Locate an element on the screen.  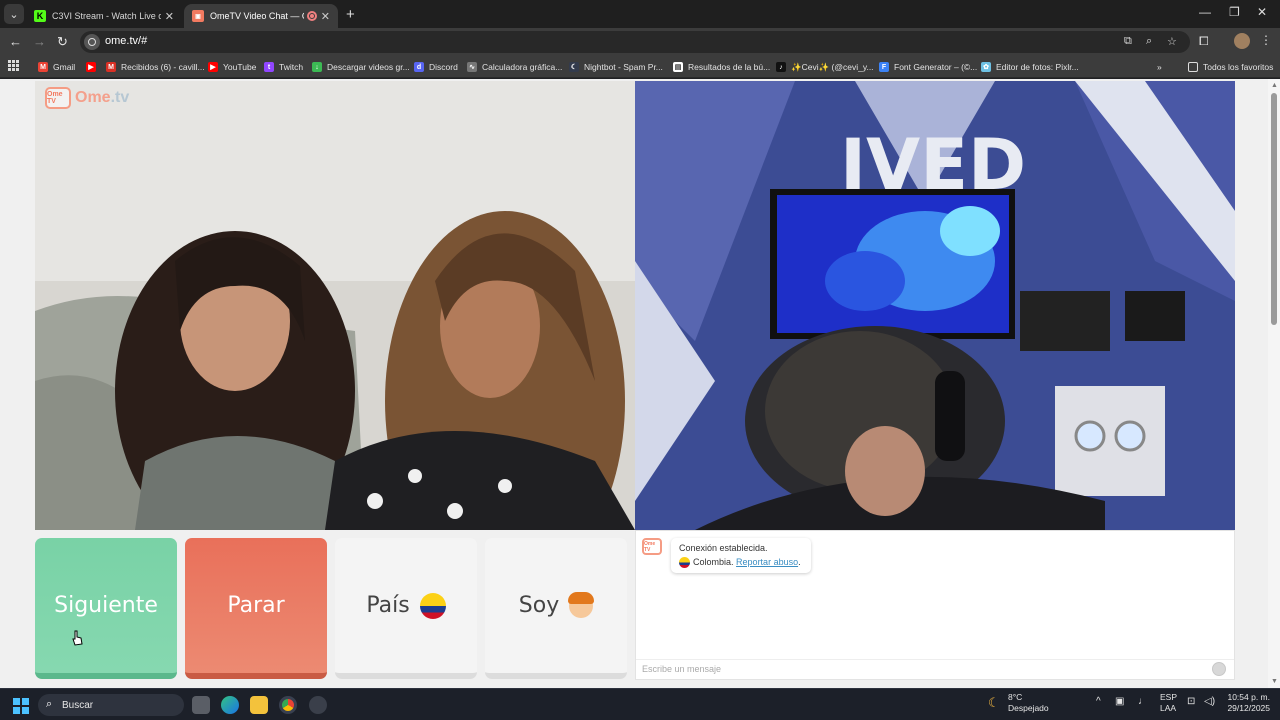
tray-overflow-icon: ^ is located at coordinates (1098, 701).